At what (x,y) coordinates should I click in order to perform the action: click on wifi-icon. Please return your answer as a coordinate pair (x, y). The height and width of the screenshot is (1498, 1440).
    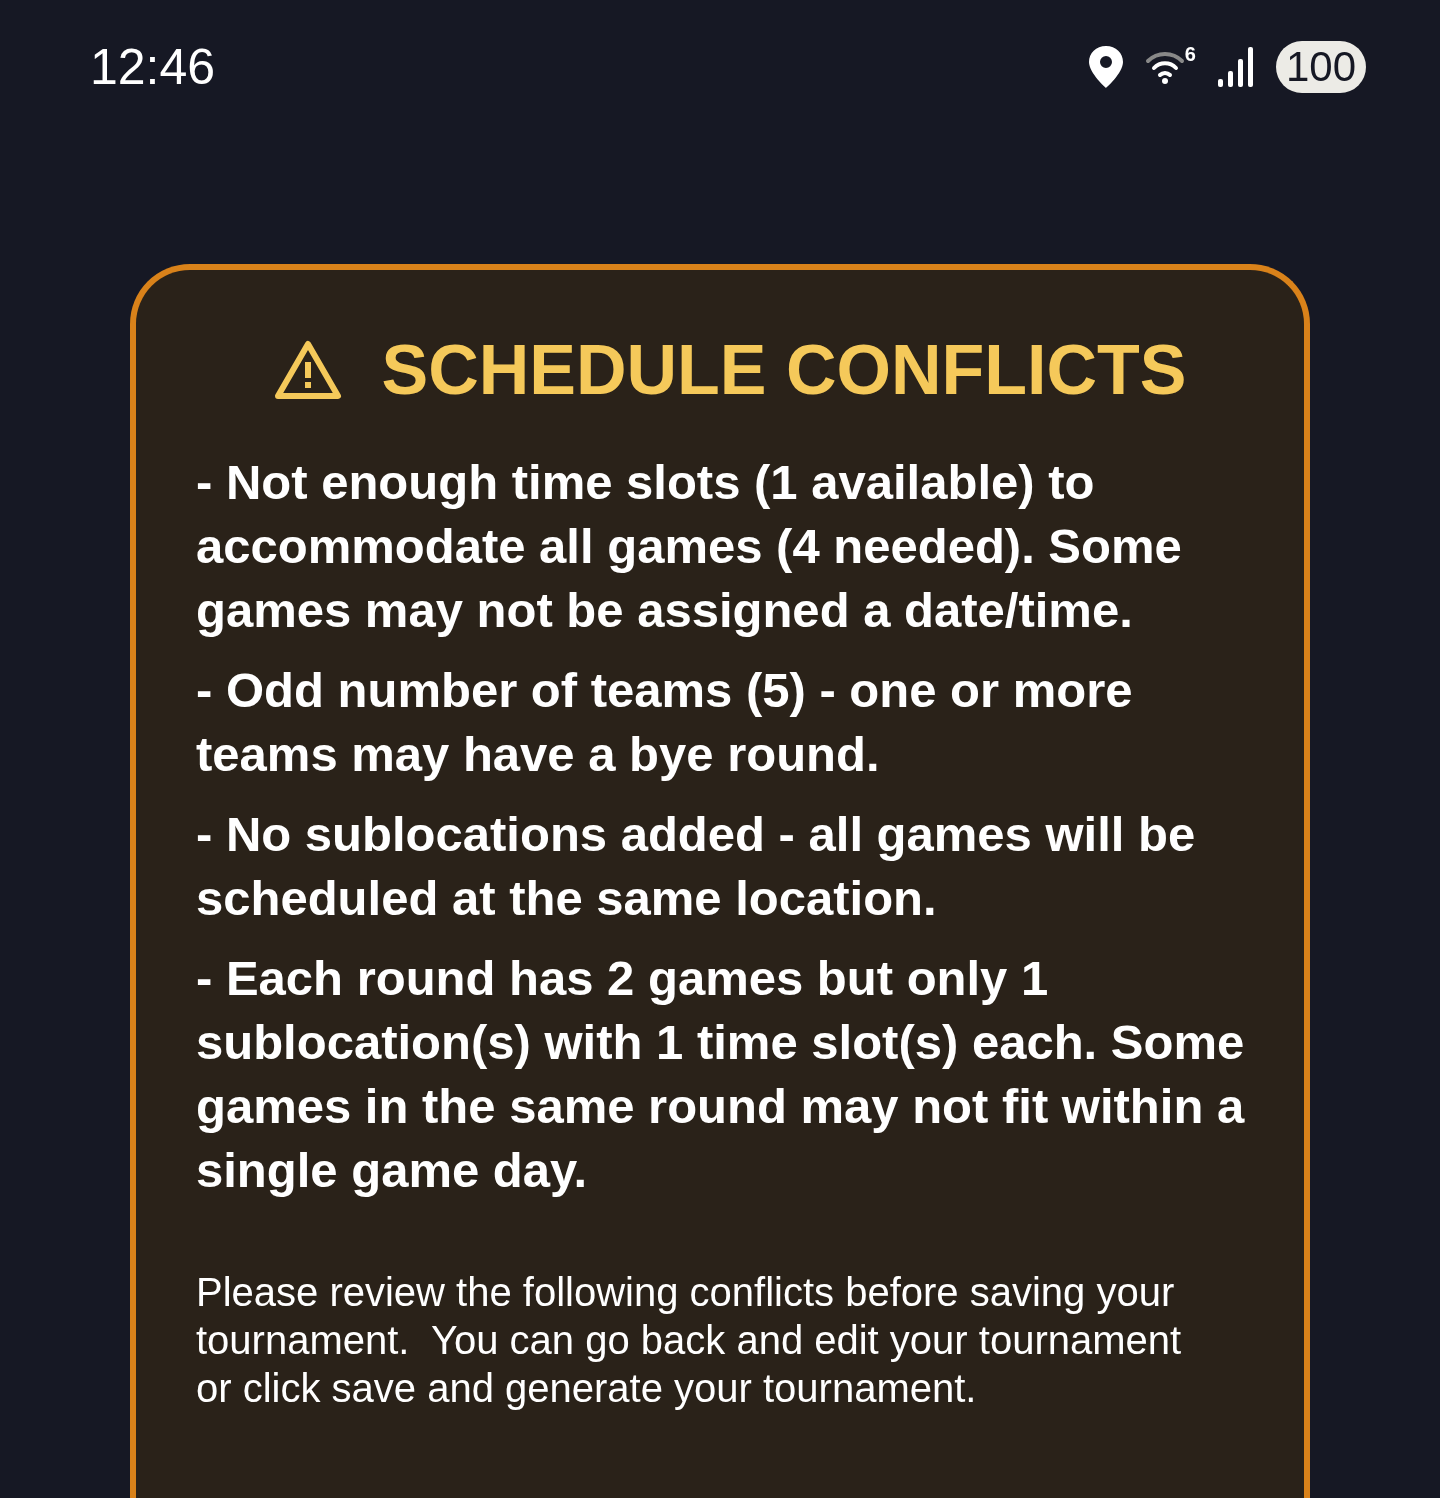
    Looking at the image, I should click on (1164, 67).